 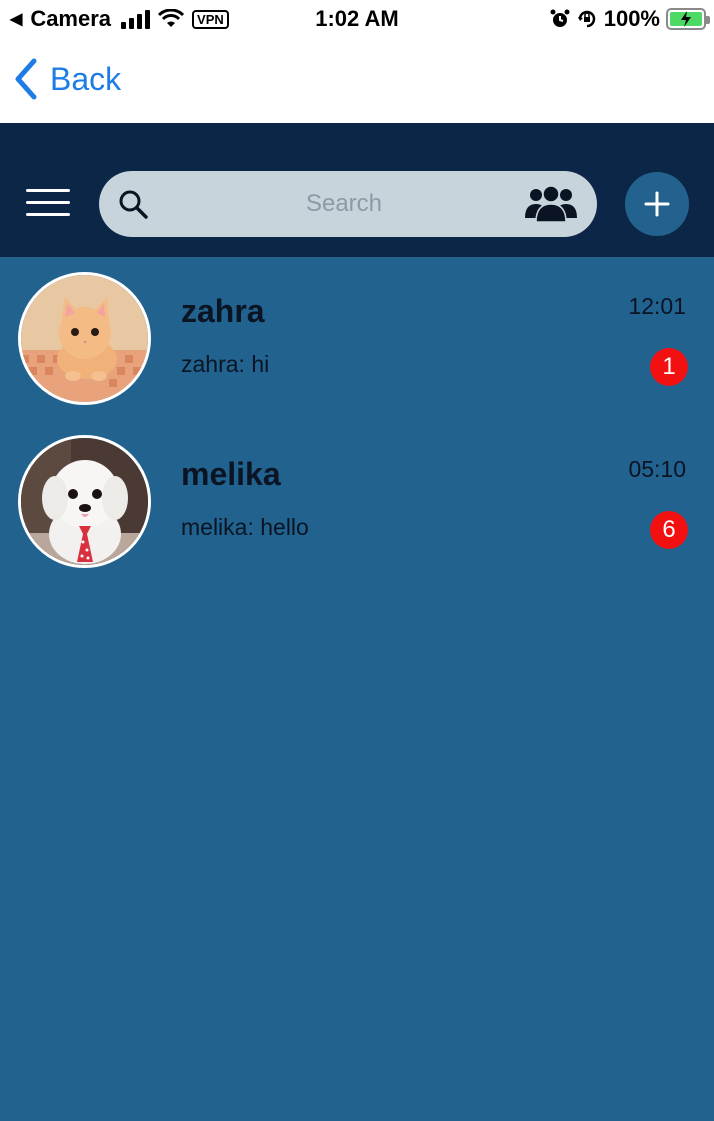 I want to click on search-icon, so click(x=133, y=204).